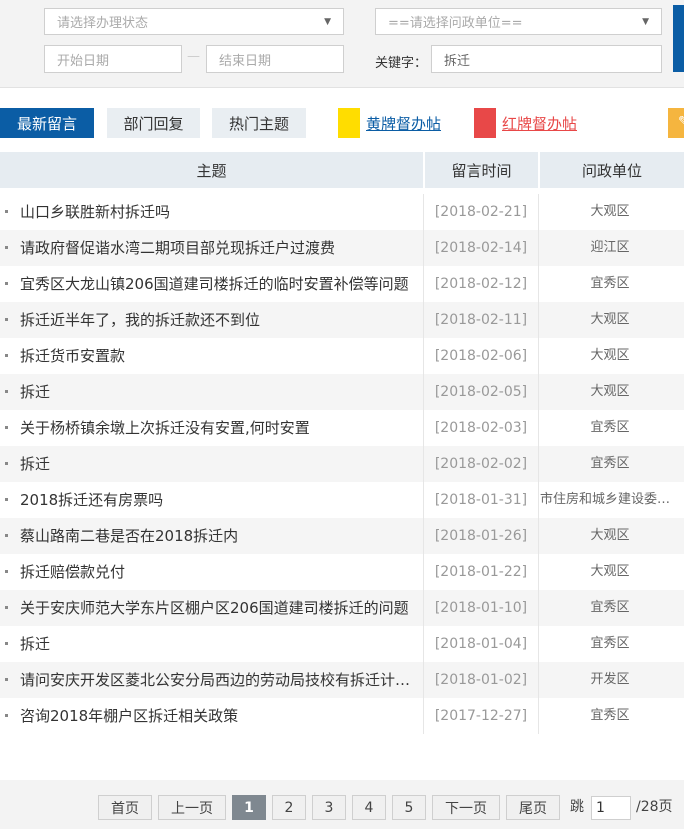 The width and height of the screenshot is (684, 829). Describe the element at coordinates (676, 123) in the screenshot. I see `orange-flag-icon: ✎` at that location.